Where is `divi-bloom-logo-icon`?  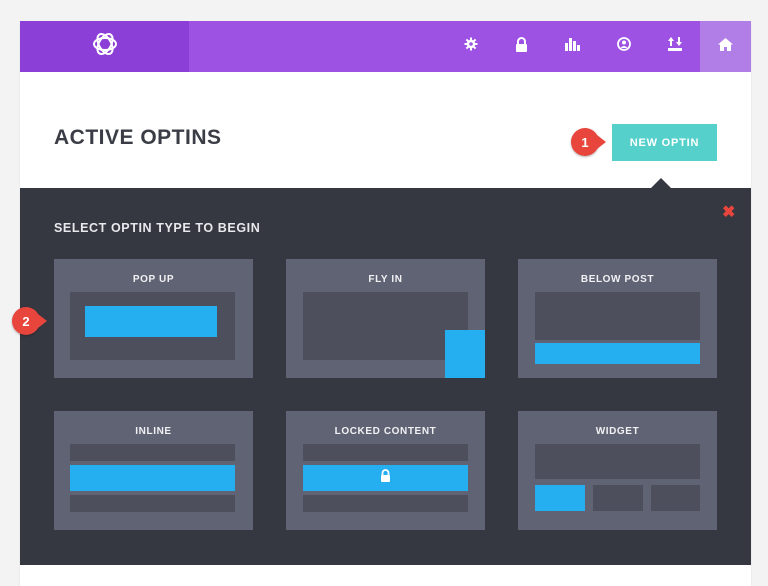 divi-bloom-logo-icon is located at coordinates (105, 46).